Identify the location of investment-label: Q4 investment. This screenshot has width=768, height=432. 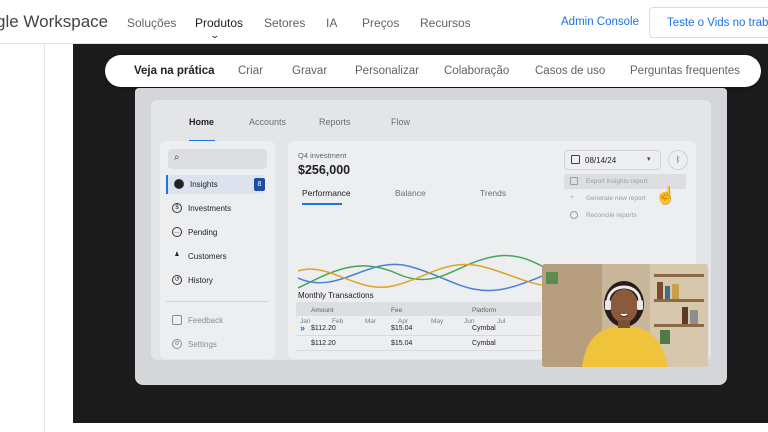
(322, 155).